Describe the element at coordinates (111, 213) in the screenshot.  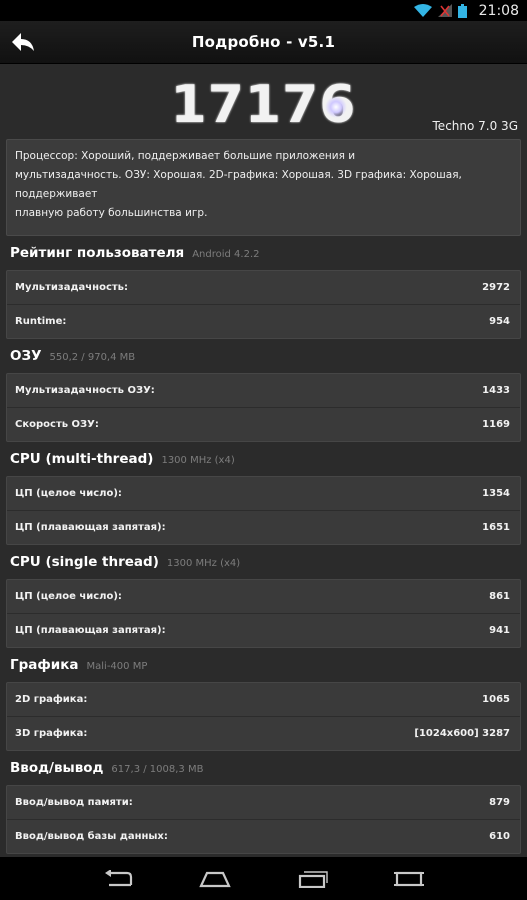
I see `summary-line-3: плавную работу большинства игр.` at that location.